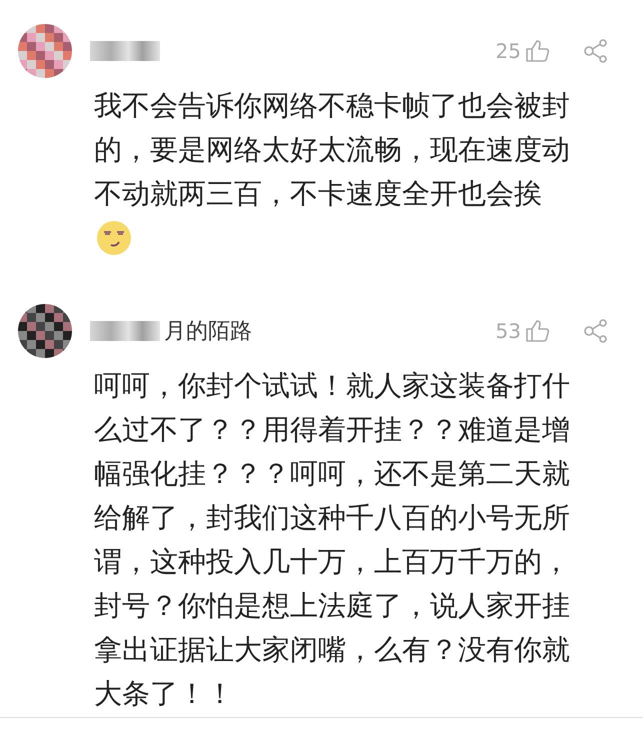  What do you see at coordinates (523, 51) in the screenshot?
I see `like-button: 25` at bounding box center [523, 51].